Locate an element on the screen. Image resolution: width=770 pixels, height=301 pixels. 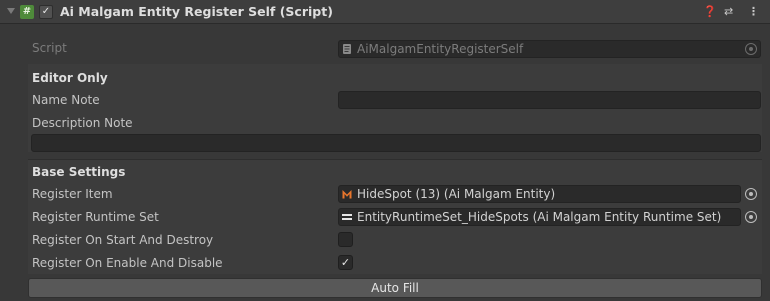
register-on-start-and-destroy-label: Register On Start And Destroy is located at coordinates (123, 240).